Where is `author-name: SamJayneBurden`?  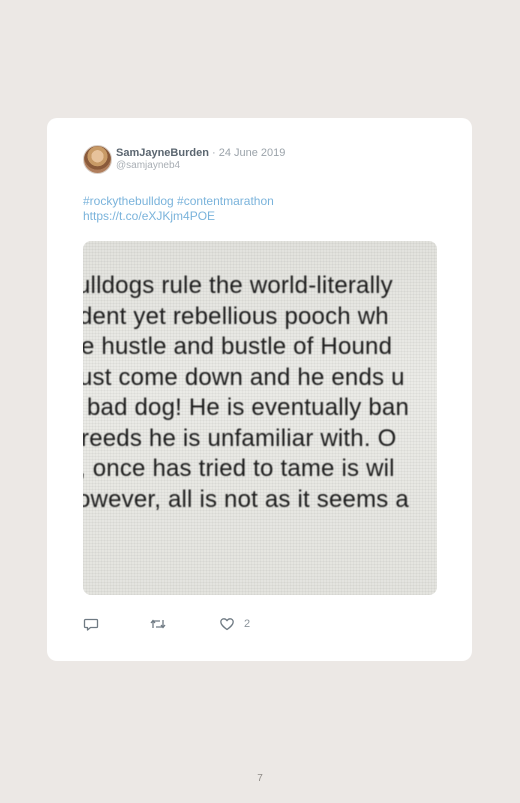
author-name: SamJayneBurden is located at coordinates (162, 153).